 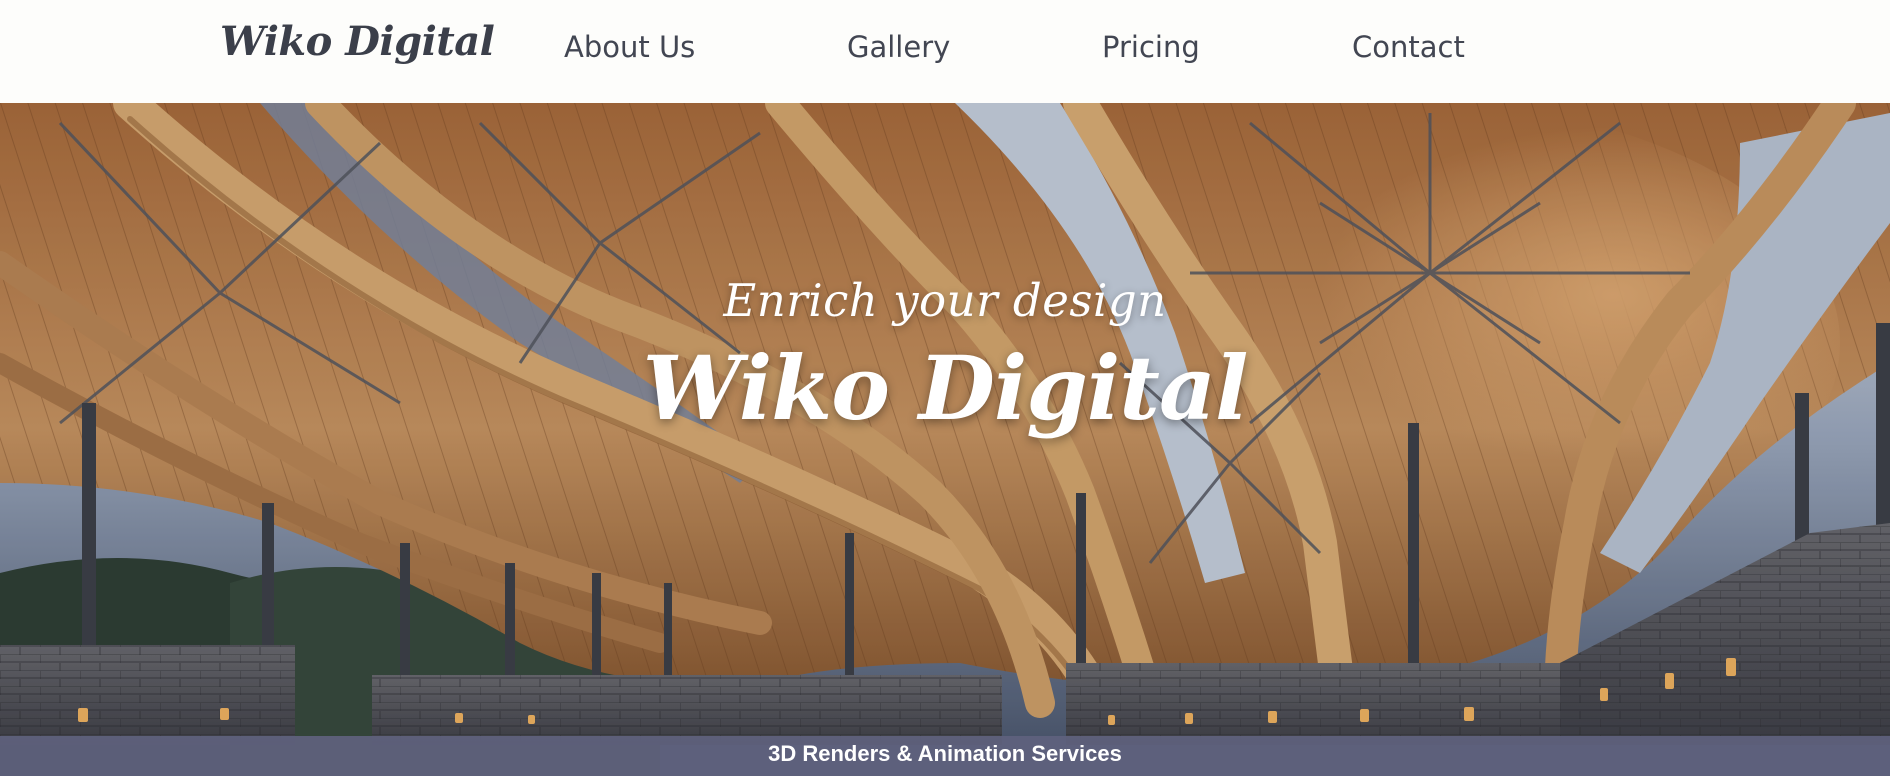 What do you see at coordinates (1408, 47) in the screenshot?
I see `nav-link-contact: Contact` at bounding box center [1408, 47].